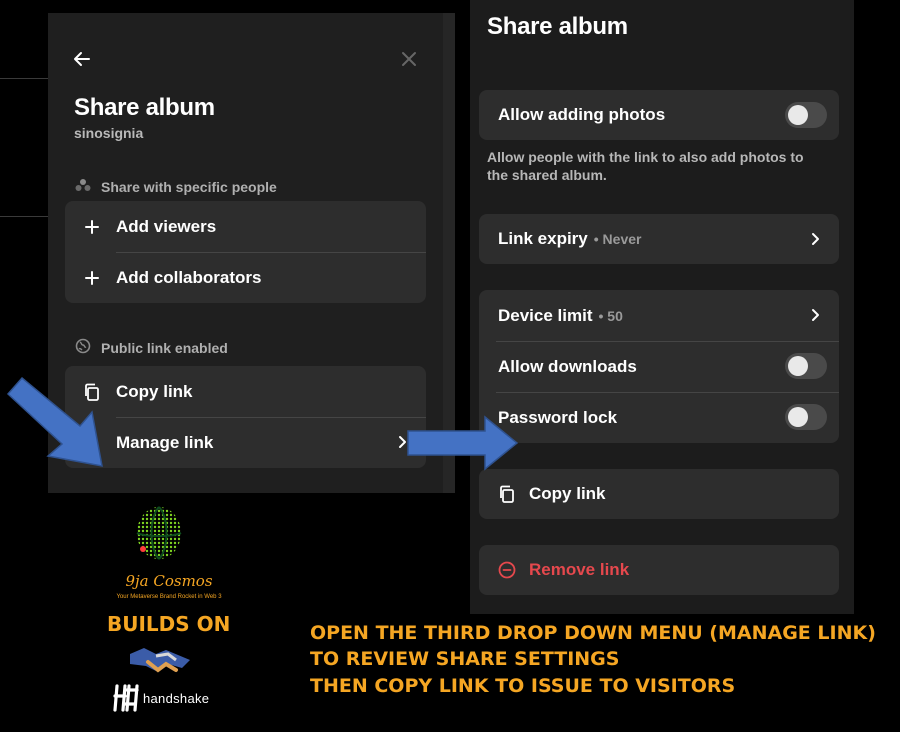  What do you see at coordinates (245, 226) in the screenshot?
I see `add-viewers-button: Add viewers` at bounding box center [245, 226].